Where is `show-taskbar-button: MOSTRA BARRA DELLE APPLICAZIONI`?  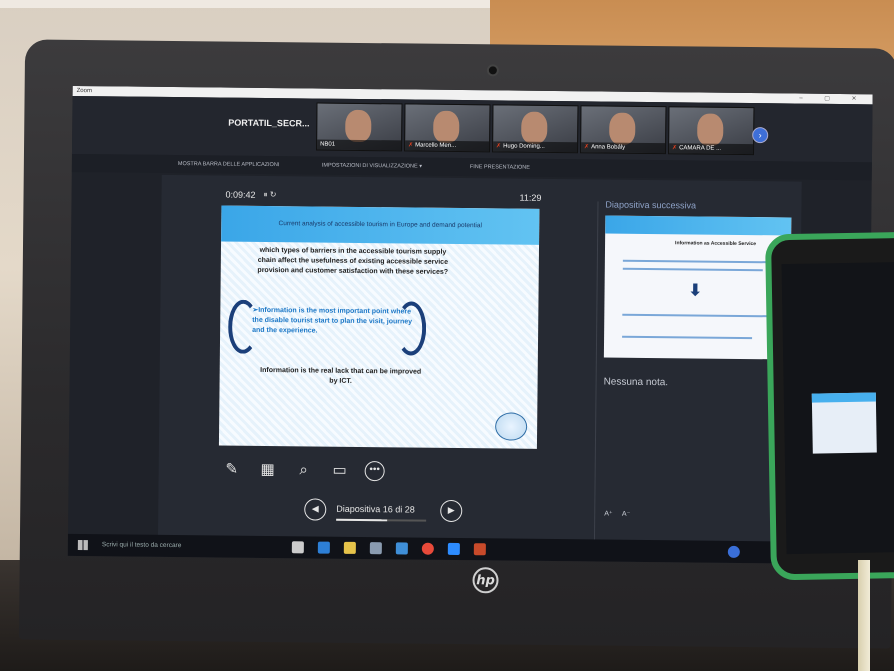 show-taskbar-button: MOSTRA BARRA DELLE APPLICAZIONI is located at coordinates (229, 164).